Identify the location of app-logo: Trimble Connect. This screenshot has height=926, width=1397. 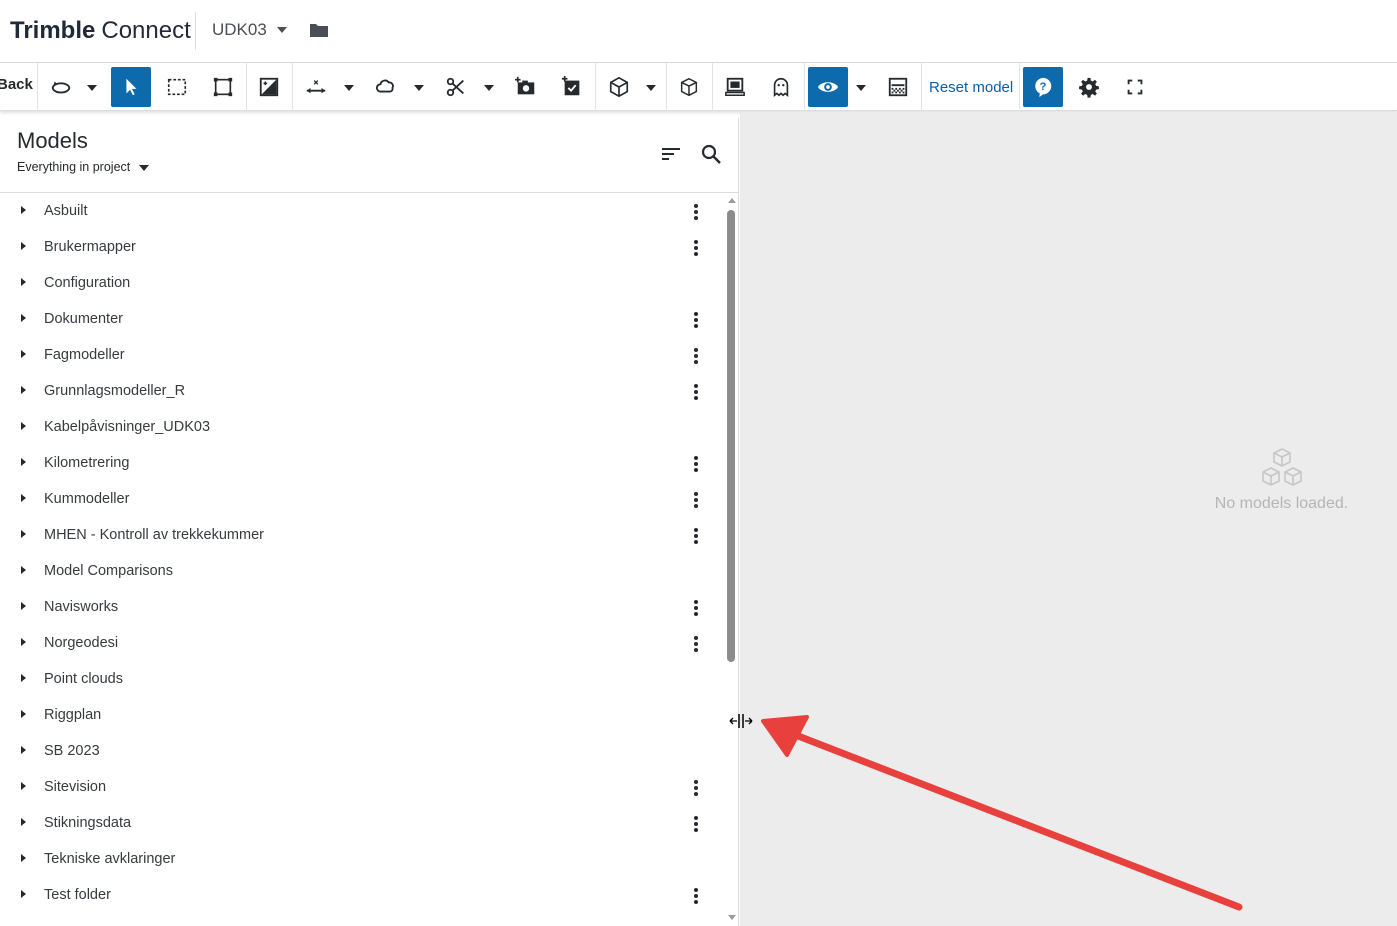
(95, 31).